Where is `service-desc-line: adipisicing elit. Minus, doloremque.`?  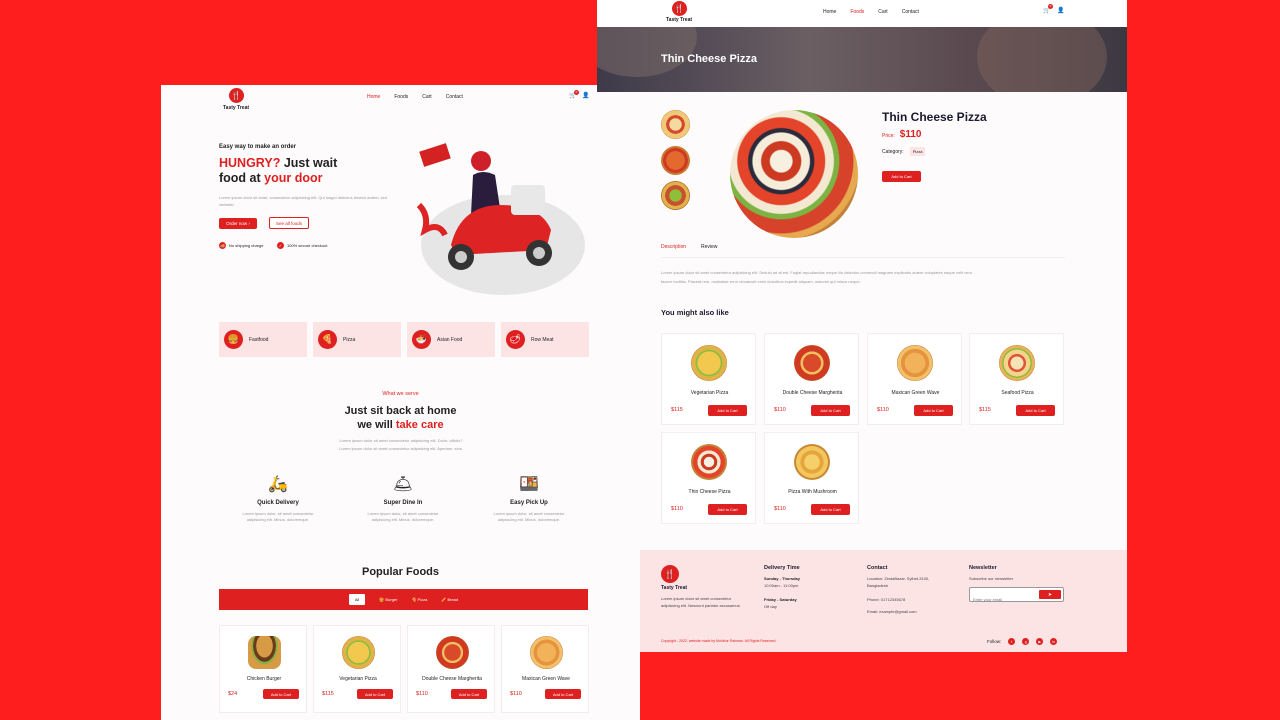
service-desc-line: adipisicing elit. Minus, doloremque. is located at coordinates (529, 519).